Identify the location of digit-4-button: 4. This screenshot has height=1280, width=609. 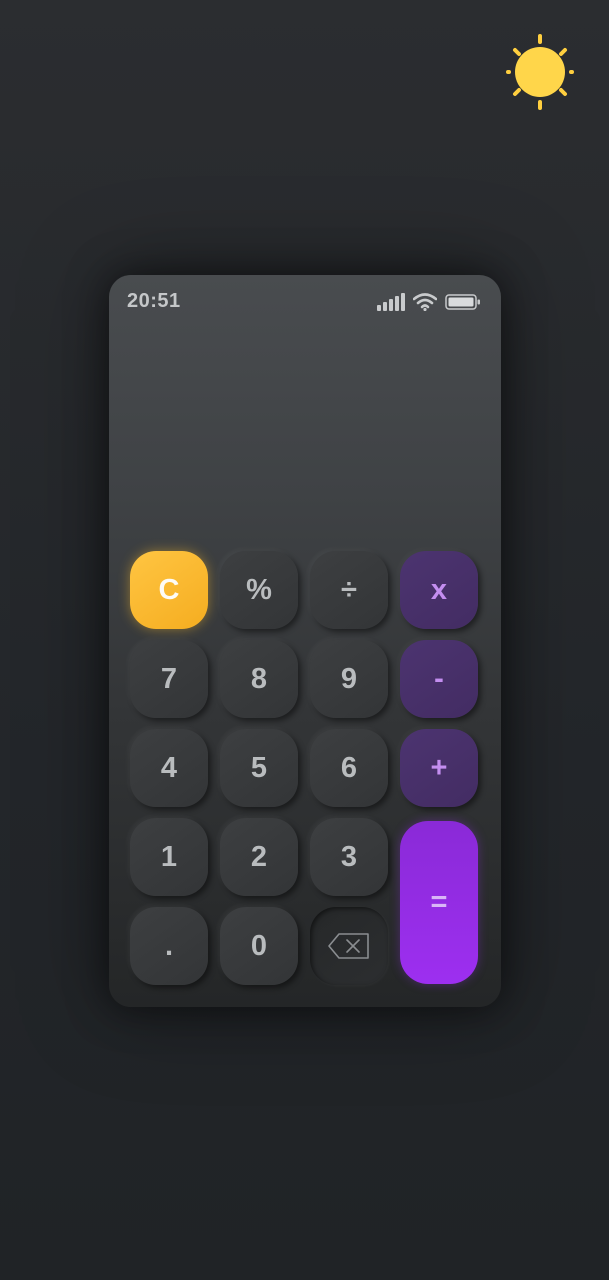
(169, 768).